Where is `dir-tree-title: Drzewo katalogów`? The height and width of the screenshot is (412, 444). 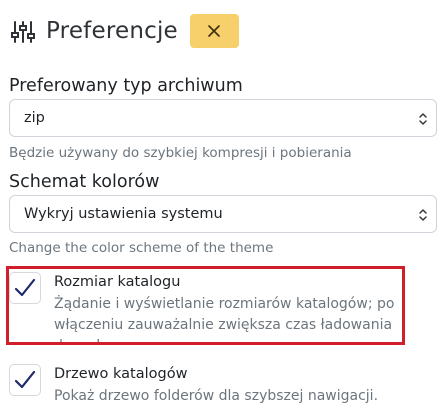 dir-tree-title: Drzewo katalogów is located at coordinates (121, 374).